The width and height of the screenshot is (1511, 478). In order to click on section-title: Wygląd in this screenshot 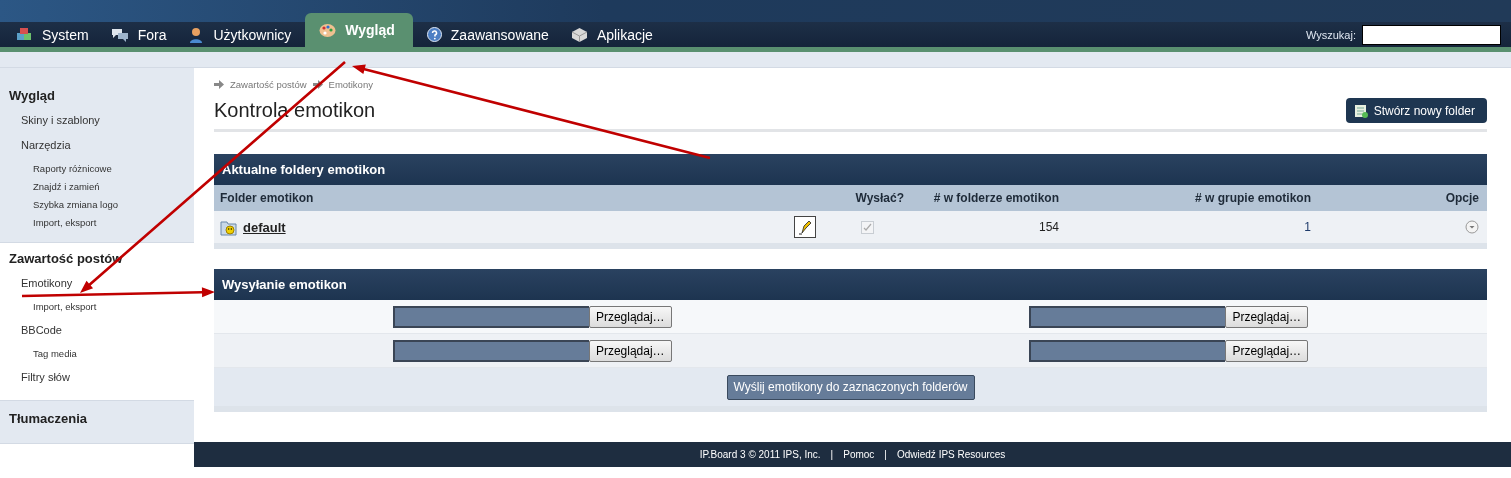, I will do `click(32, 96)`.